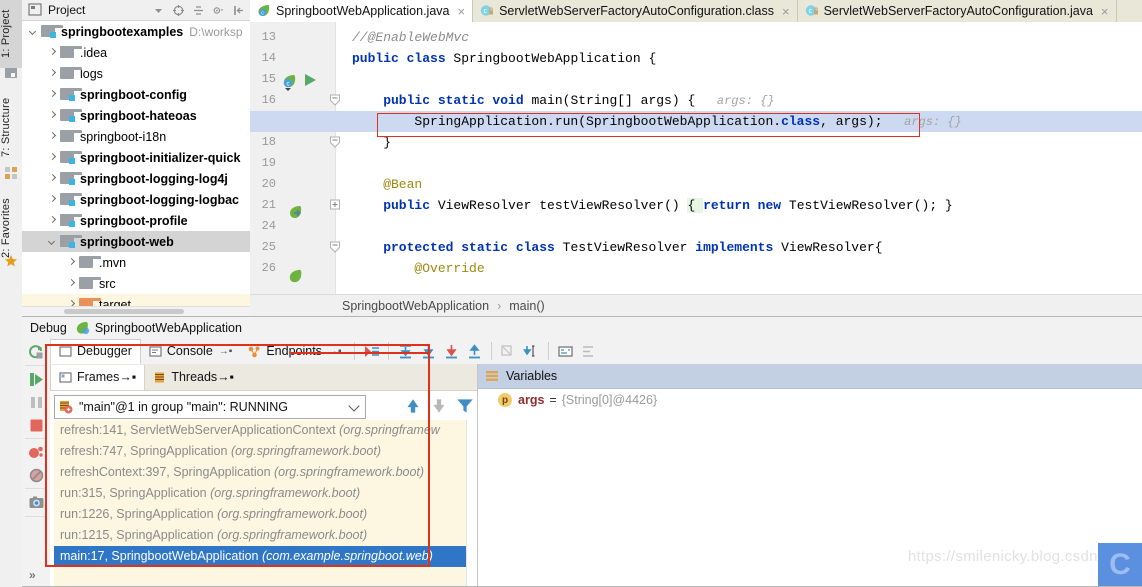  What do you see at coordinates (136, 220) in the screenshot?
I see `tree-node: springboot-profile` at bounding box center [136, 220].